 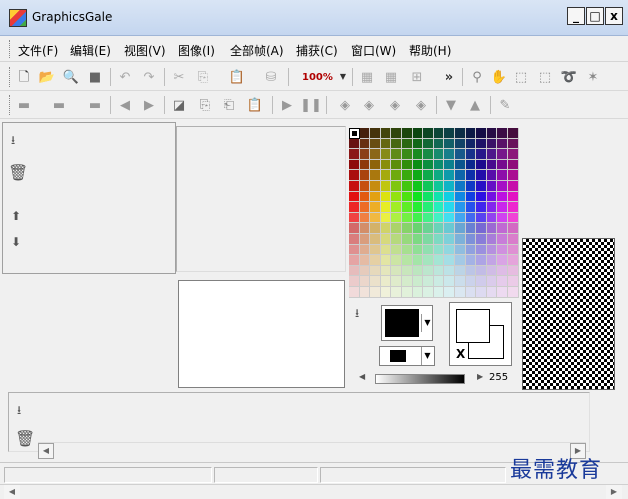 What do you see at coordinates (255, 105) in the screenshot?
I see `frame-clipboard-icon: 📋` at bounding box center [255, 105].